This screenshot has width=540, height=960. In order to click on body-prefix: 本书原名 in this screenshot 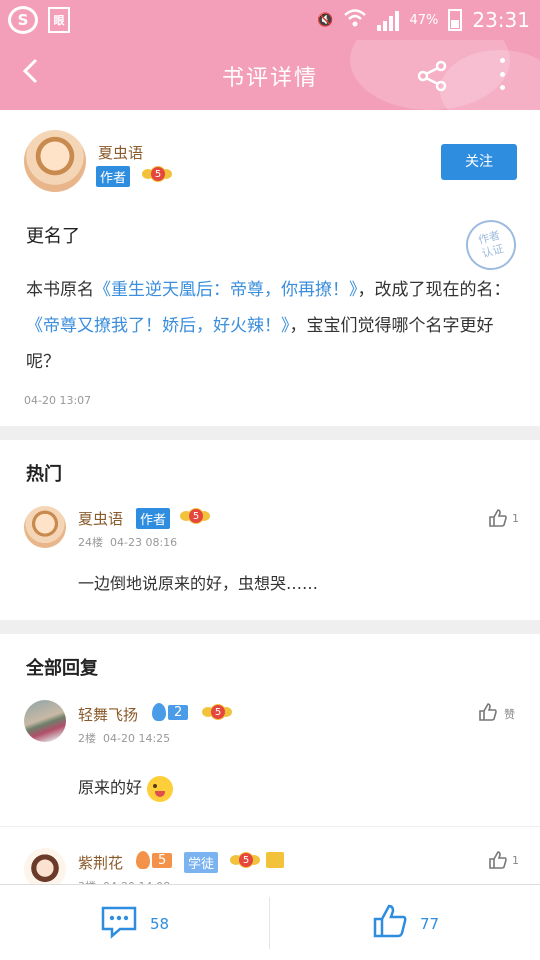, I will do `click(60, 290)`.